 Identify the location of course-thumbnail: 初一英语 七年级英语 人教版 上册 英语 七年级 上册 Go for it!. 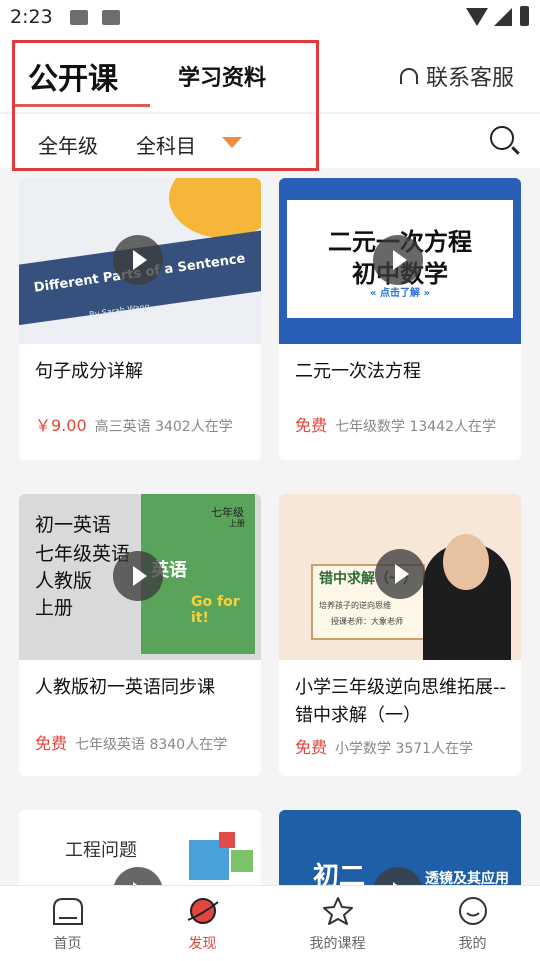
(140, 577).